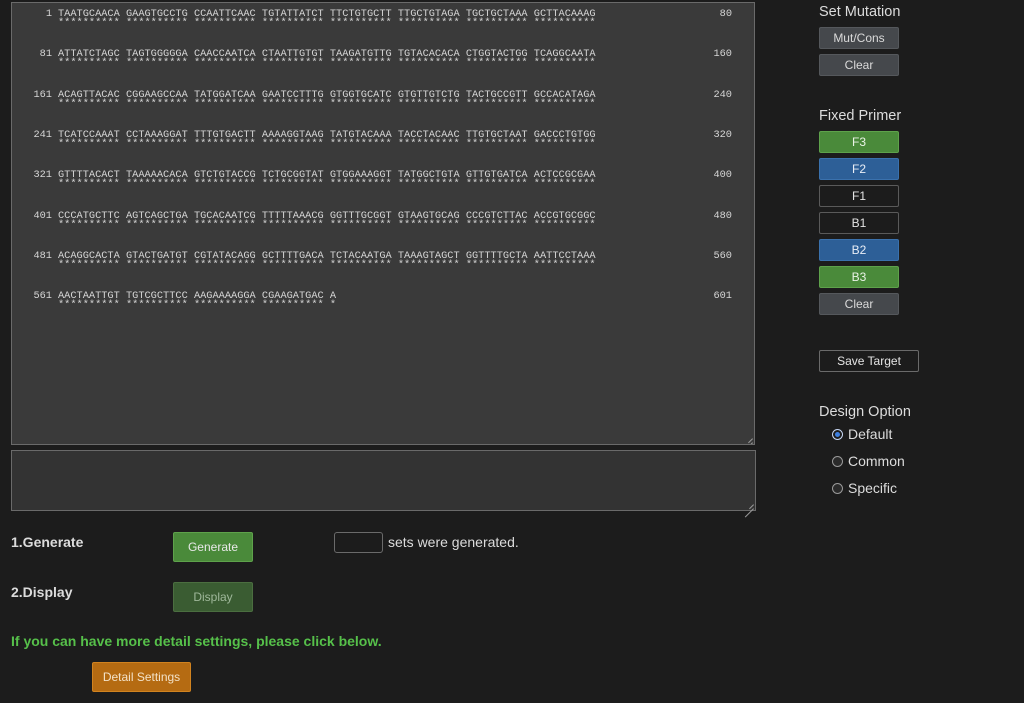  What do you see at coordinates (859, 196) in the screenshot?
I see `primer-f1-button: F1` at bounding box center [859, 196].